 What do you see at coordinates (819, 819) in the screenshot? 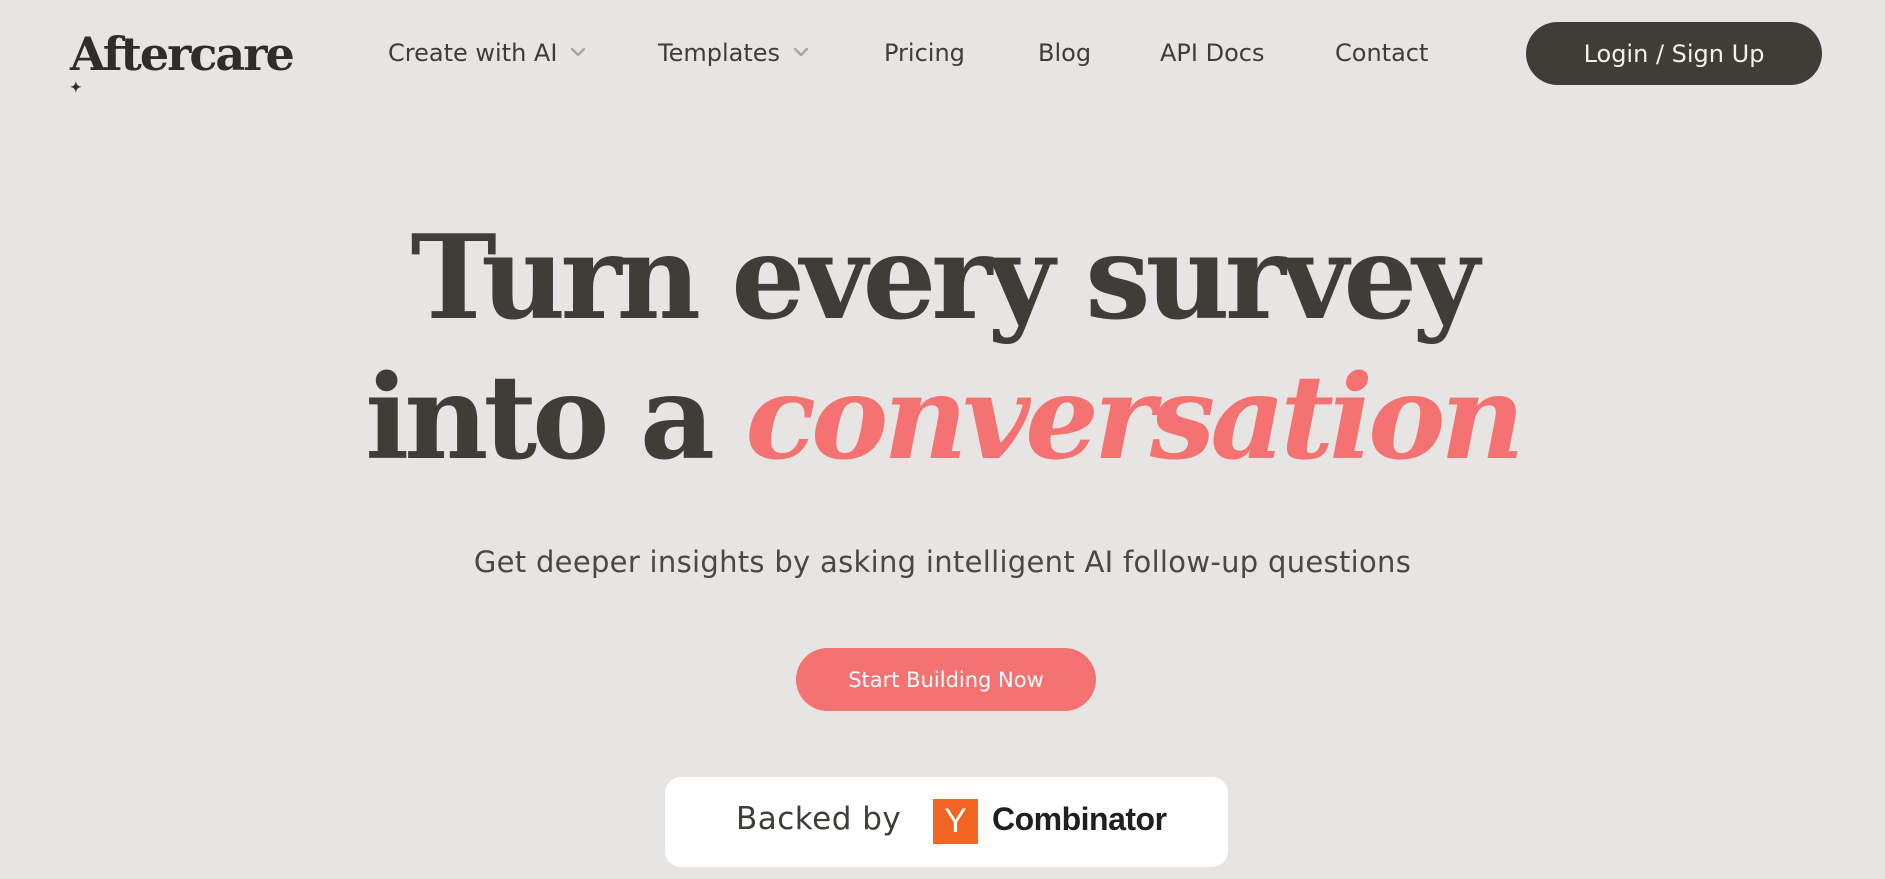
I see `backed-by-label: Backed by` at bounding box center [819, 819].